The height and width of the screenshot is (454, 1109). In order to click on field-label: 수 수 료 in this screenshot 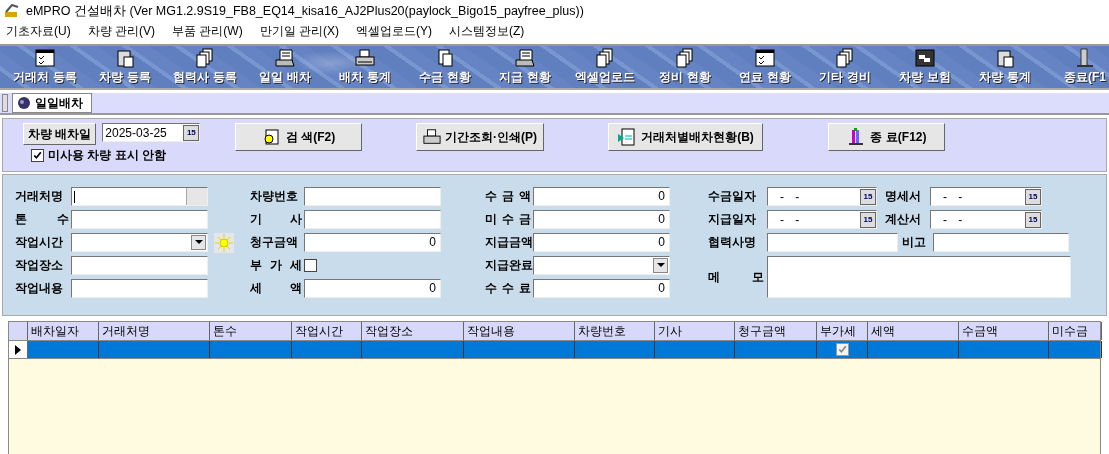, I will do `click(508, 288)`.